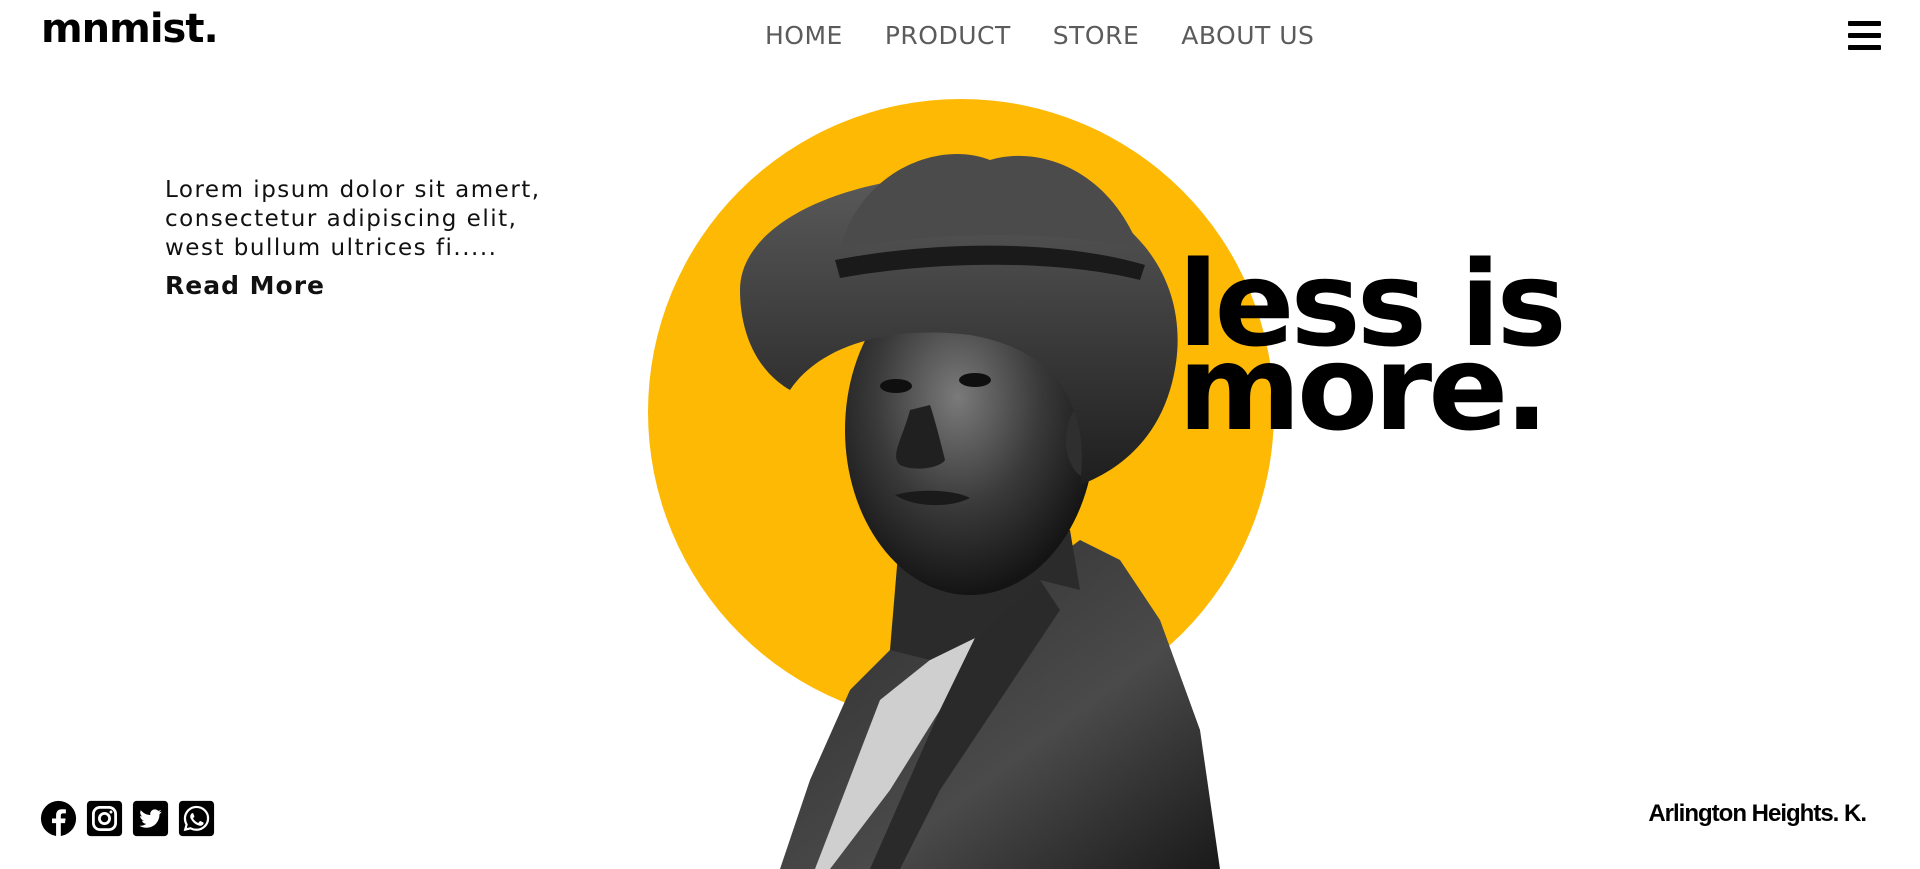  Describe the element at coordinates (1096, 35) in the screenshot. I see `nav-item-store: STORE` at that location.